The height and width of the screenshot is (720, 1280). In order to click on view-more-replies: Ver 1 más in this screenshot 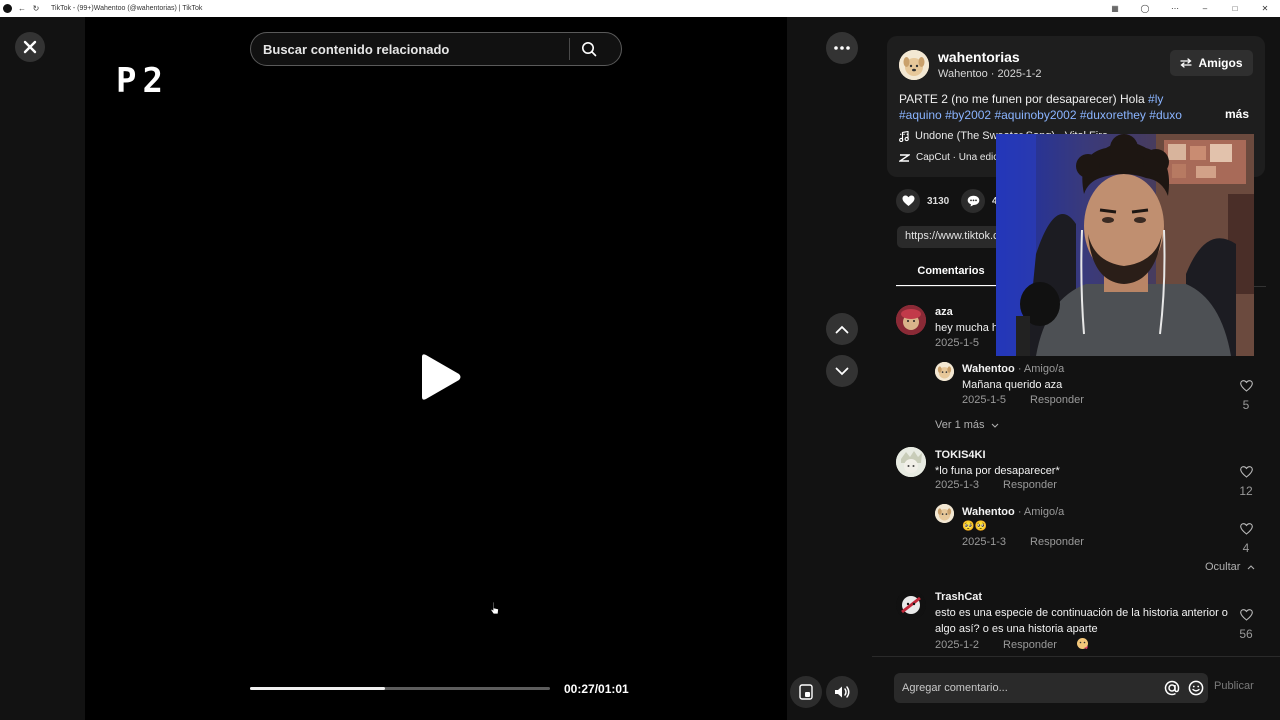, I will do `click(967, 425)`.